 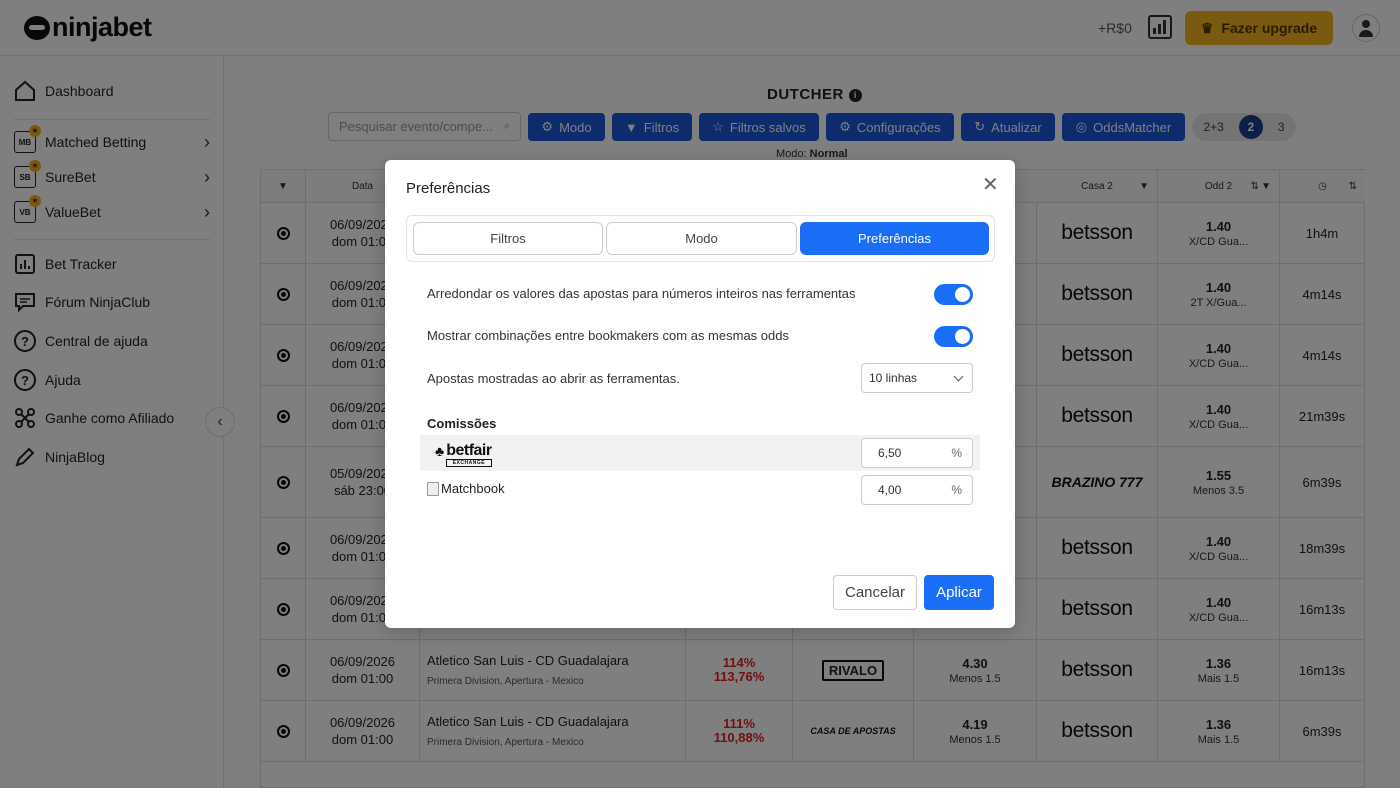 I want to click on tab-preferences: Preferências, so click(x=894, y=238).